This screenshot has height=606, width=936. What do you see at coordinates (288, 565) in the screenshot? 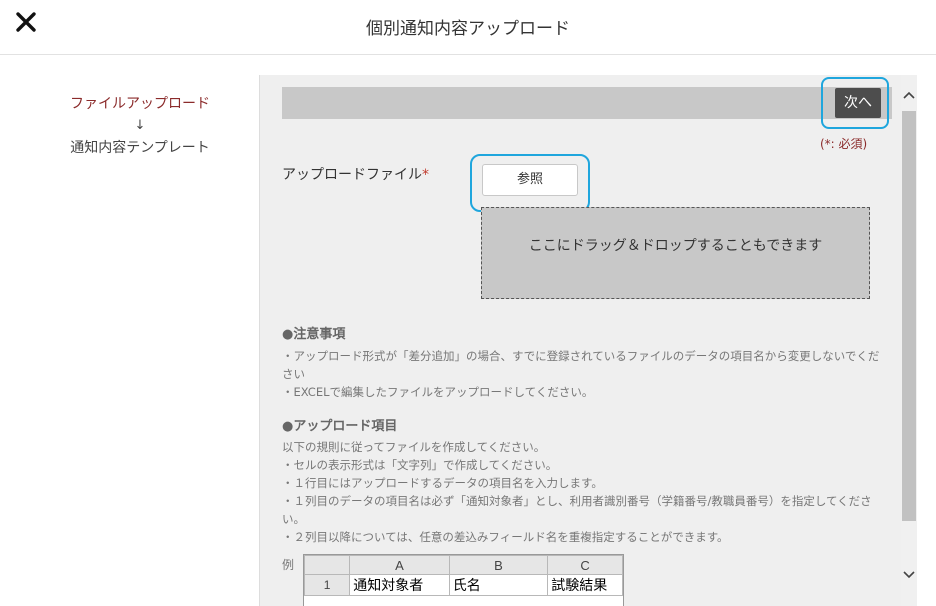
I see `example-label: 例` at bounding box center [288, 565].